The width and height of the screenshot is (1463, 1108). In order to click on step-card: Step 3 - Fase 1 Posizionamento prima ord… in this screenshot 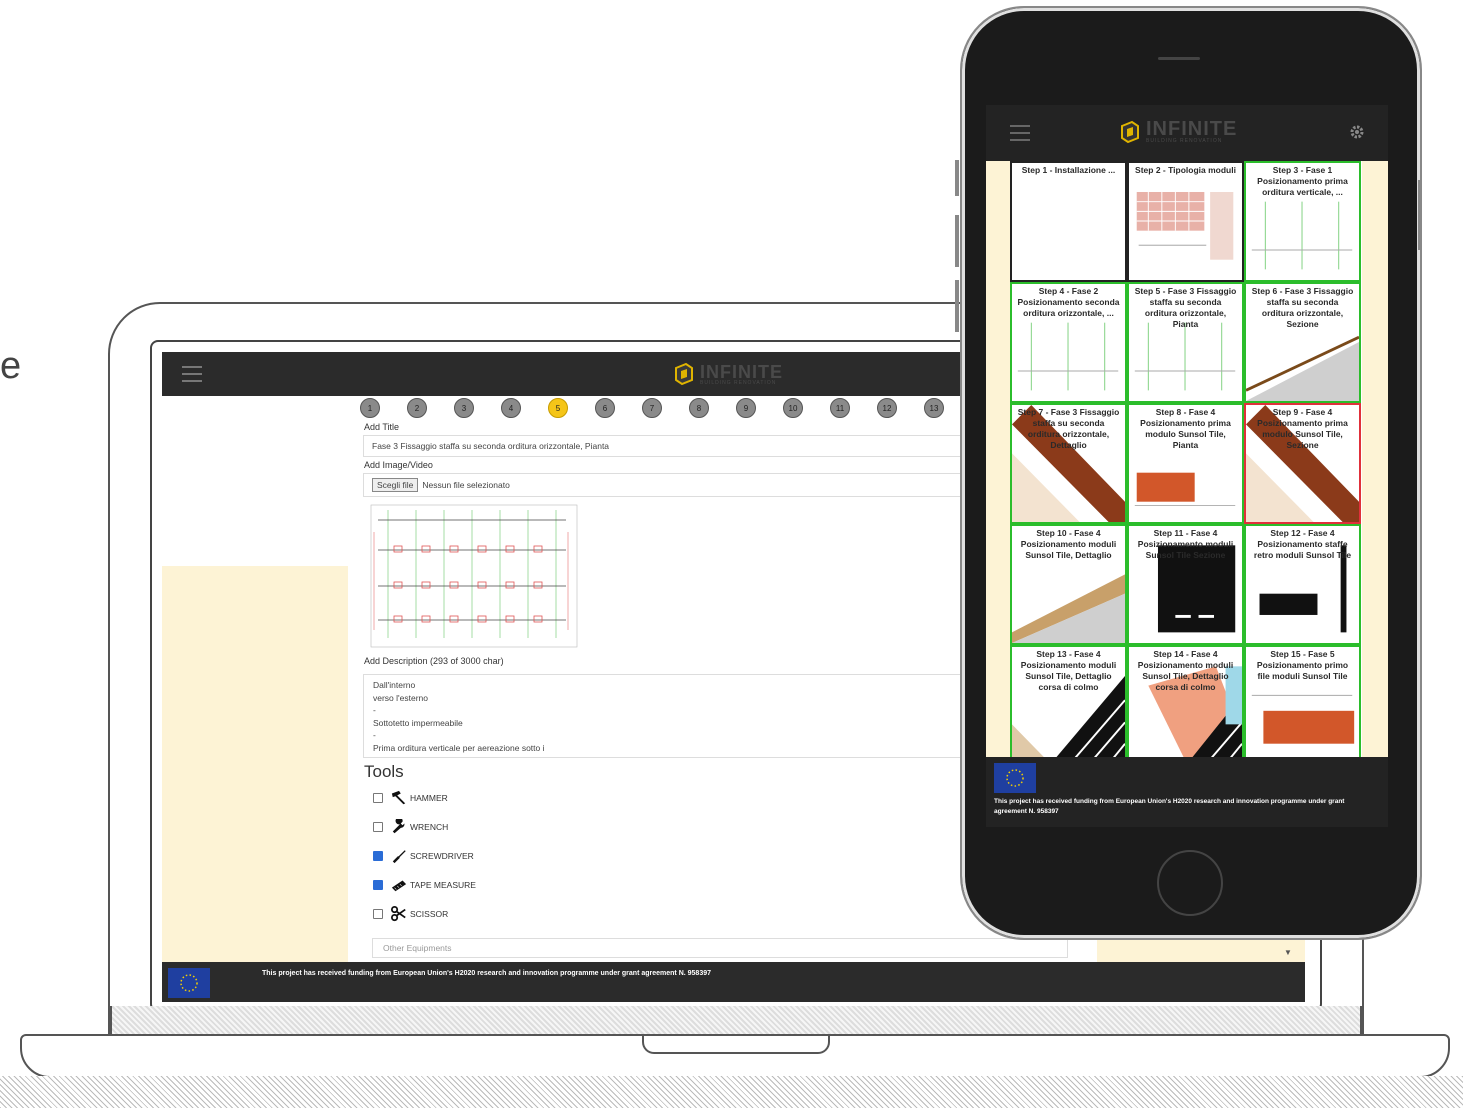, I will do `click(1302, 221)`.